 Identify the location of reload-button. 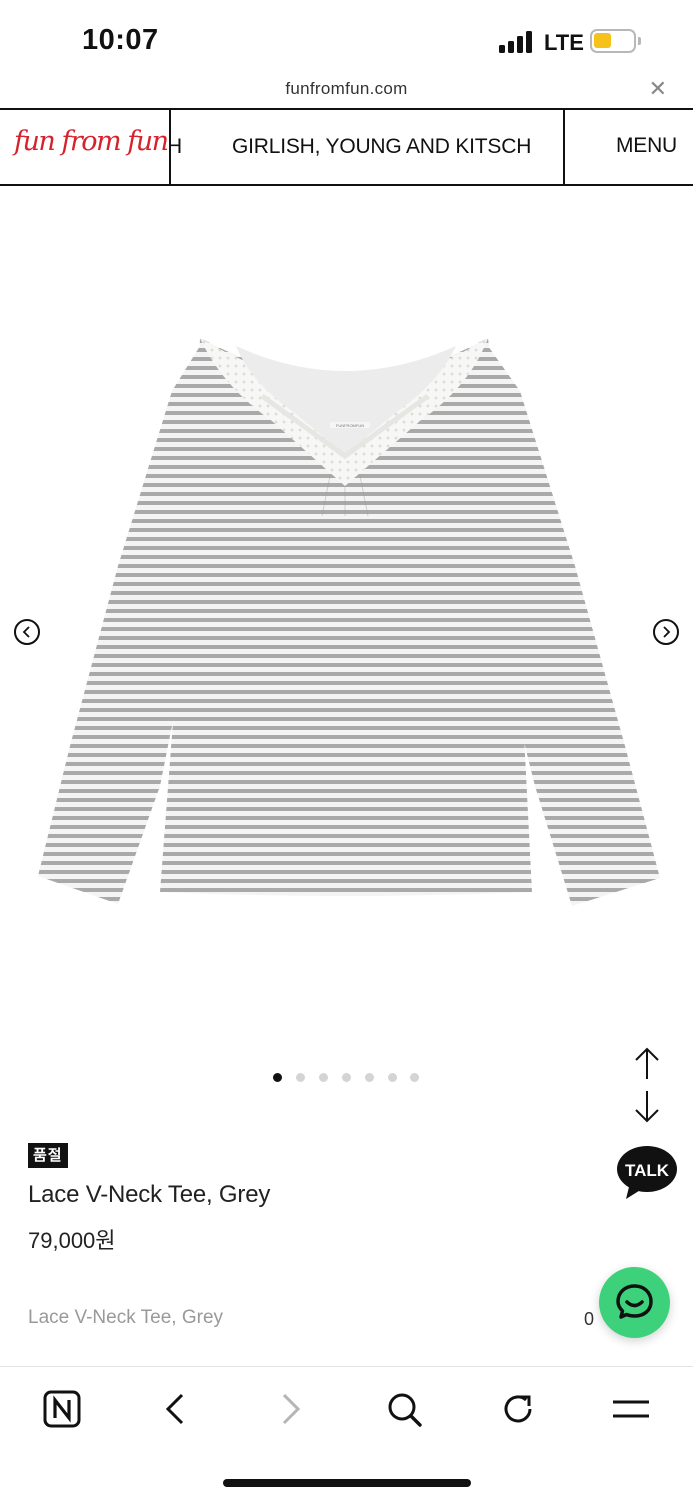
(518, 1409).